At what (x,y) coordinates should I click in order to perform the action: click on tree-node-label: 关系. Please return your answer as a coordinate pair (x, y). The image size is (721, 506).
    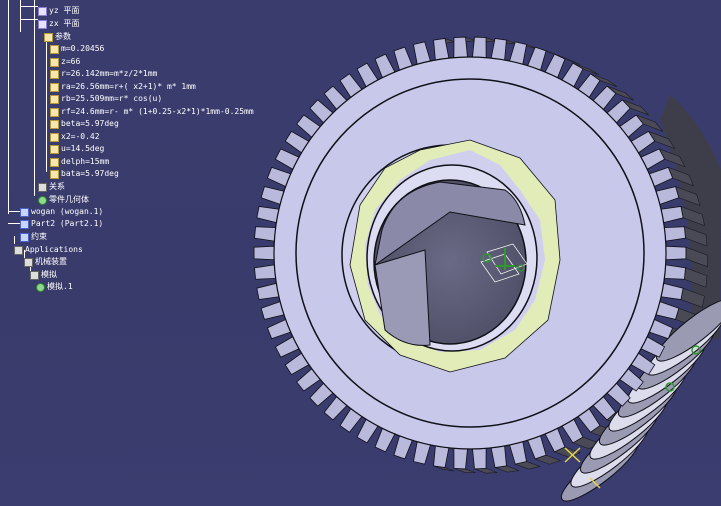
    Looking at the image, I should click on (57, 186).